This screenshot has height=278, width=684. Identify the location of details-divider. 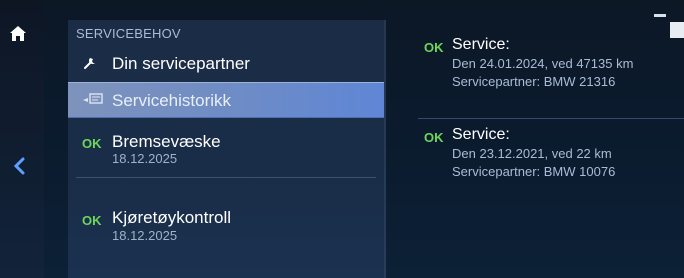
(551, 118).